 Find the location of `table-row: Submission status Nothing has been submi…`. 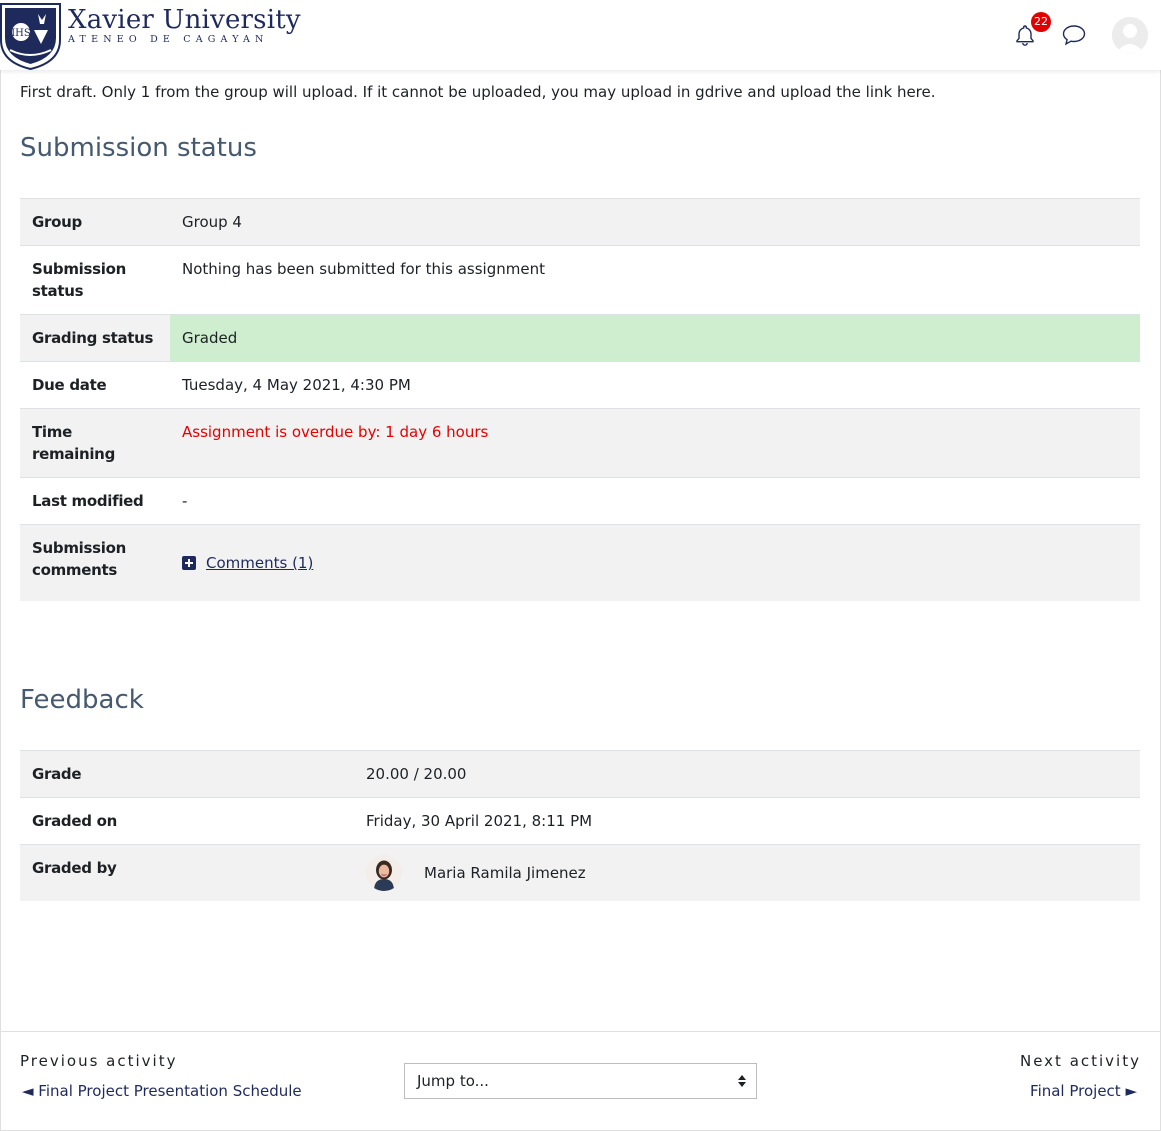

table-row: Submission status Nothing has been submi… is located at coordinates (580, 280).